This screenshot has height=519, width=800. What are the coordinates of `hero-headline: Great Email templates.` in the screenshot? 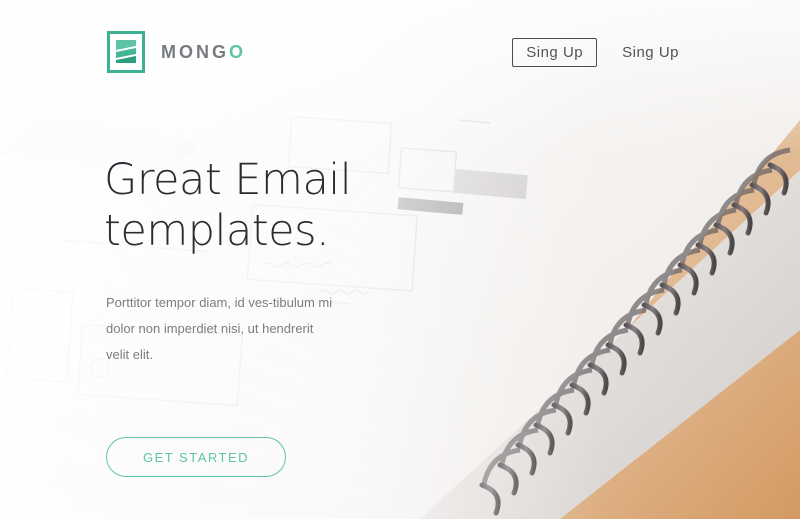 It's located at (274, 206).